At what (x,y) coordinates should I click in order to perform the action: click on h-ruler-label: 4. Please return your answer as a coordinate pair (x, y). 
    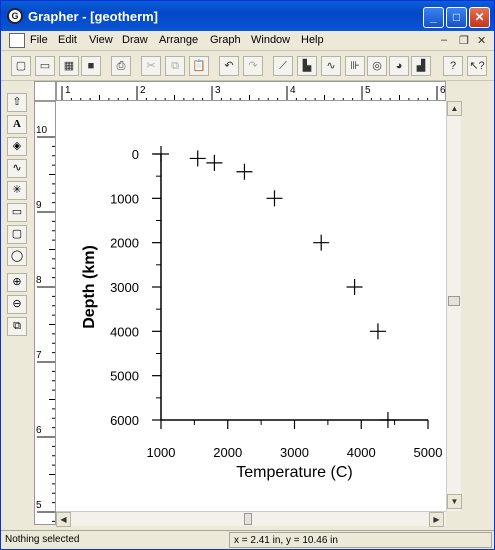
    Looking at the image, I should click on (293, 90).